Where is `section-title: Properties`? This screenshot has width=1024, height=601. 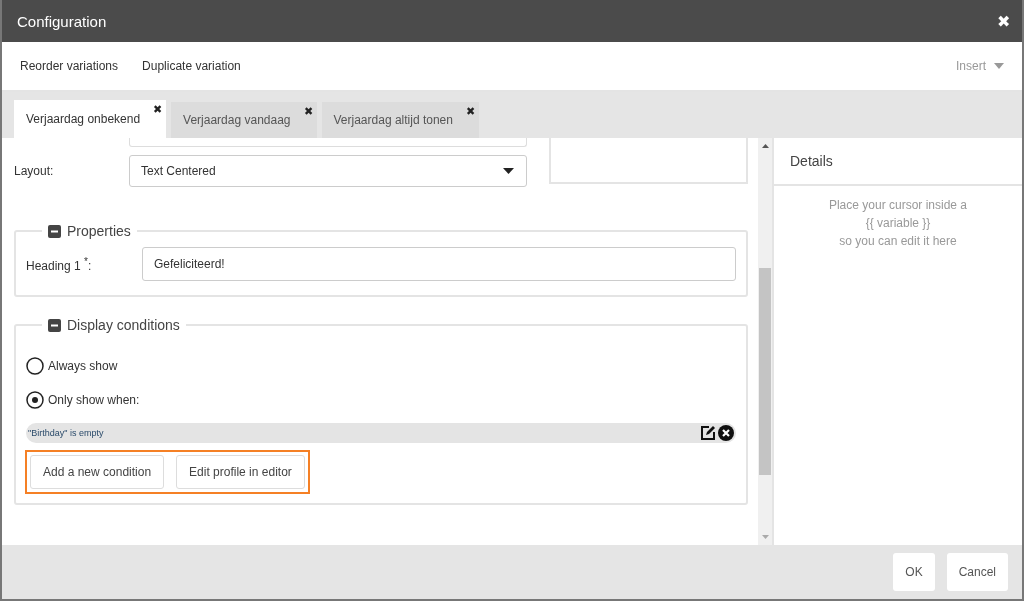
section-title: Properties is located at coordinates (99, 231).